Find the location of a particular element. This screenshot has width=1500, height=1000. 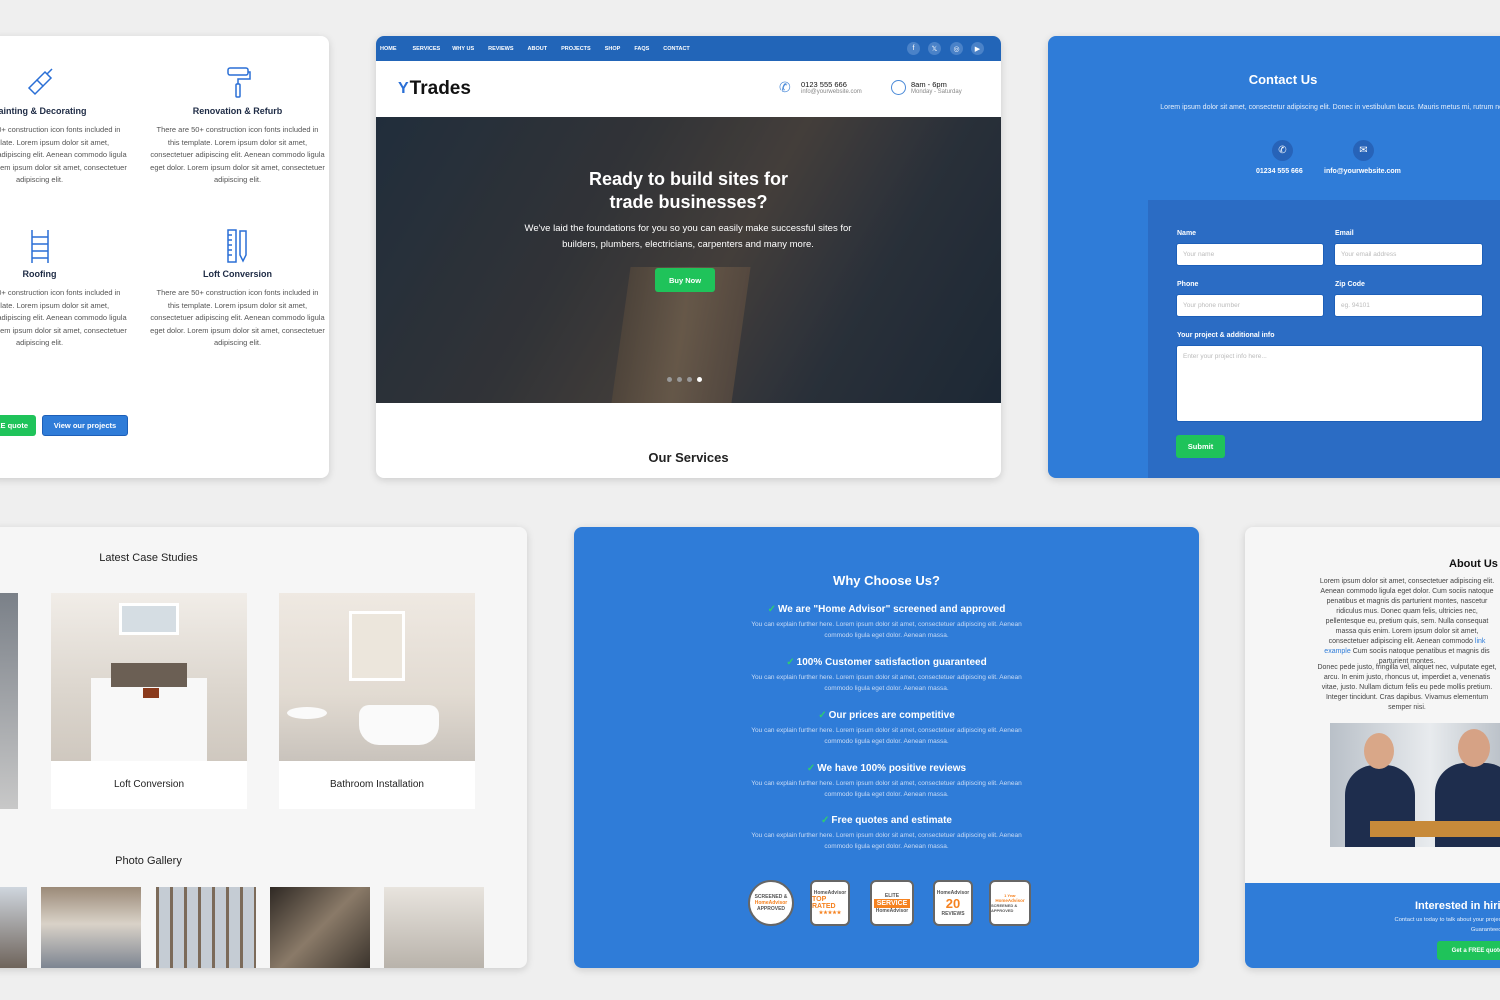

screened-approved-badge: SCREENED & HomeAdvisor APPROVED is located at coordinates (771, 903).